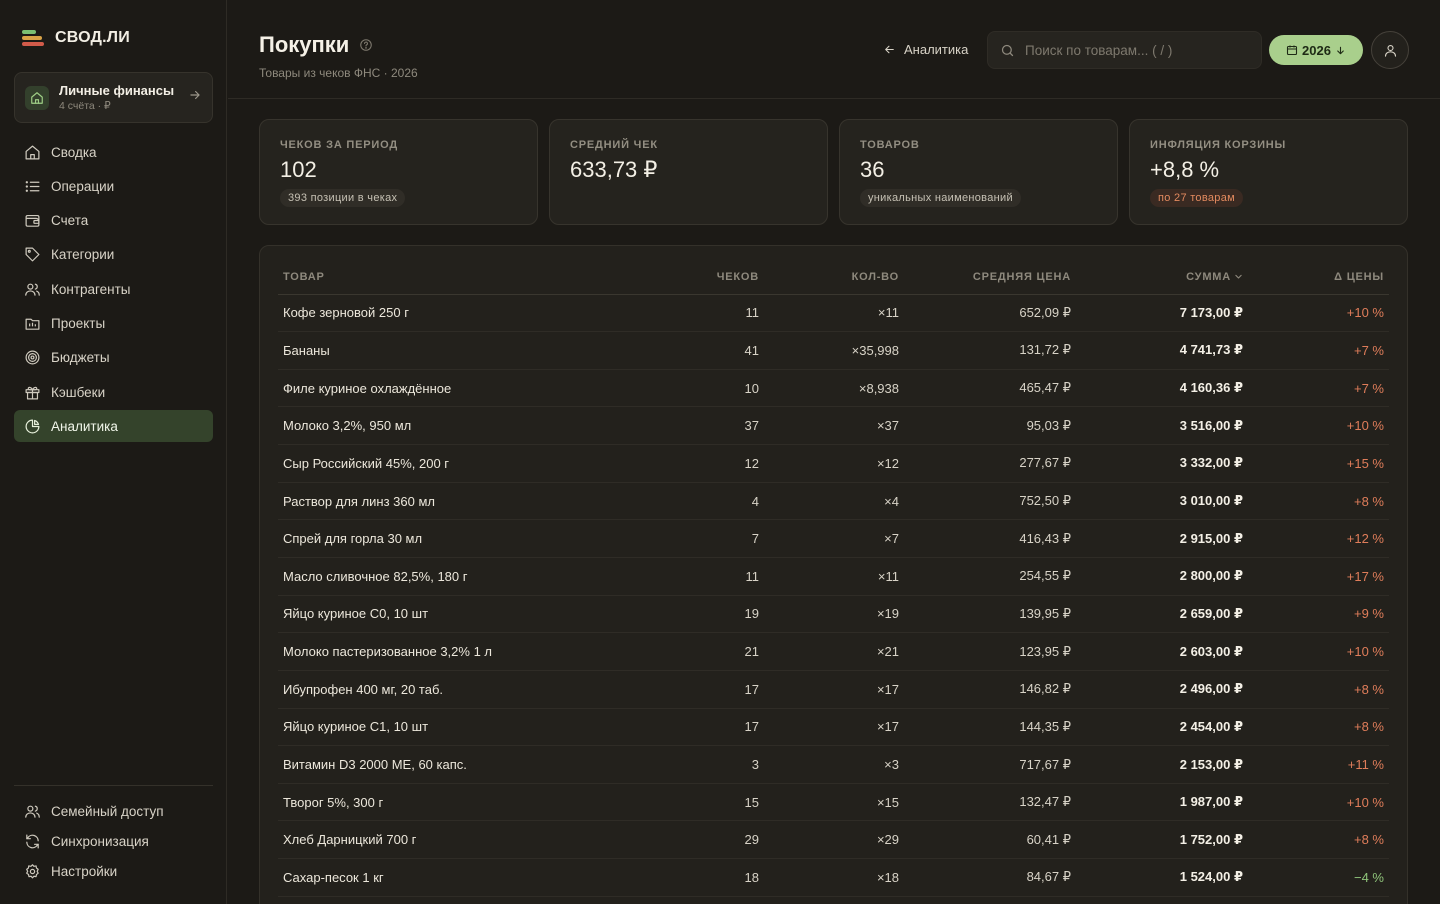 The width and height of the screenshot is (1440, 904). What do you see at coordinates (711, 426) in the screenshot?
I see `cell-checks: 37` at bounding box center [711, 426].